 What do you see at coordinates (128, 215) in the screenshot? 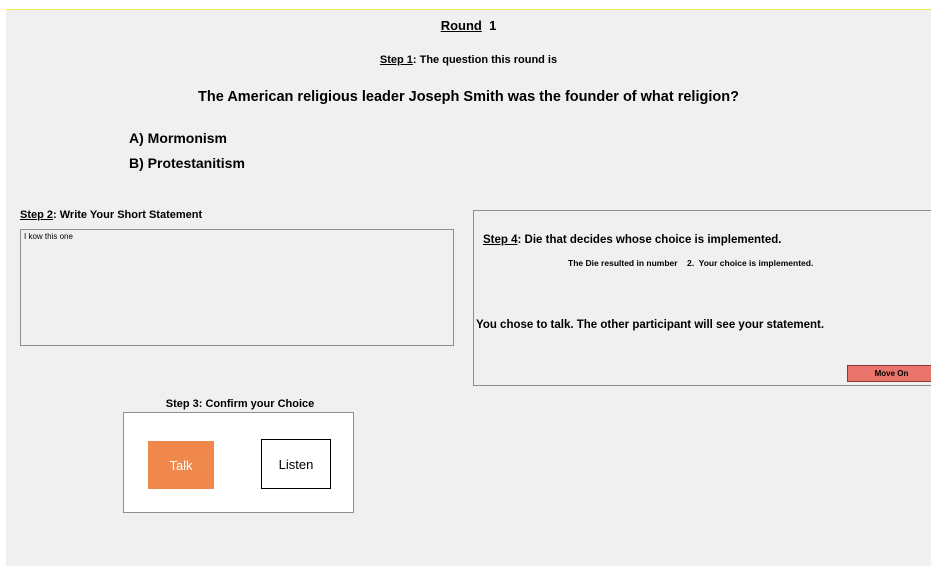
I see `step2-text: : Write Your Short Statement` at bounding box center [128, 215].